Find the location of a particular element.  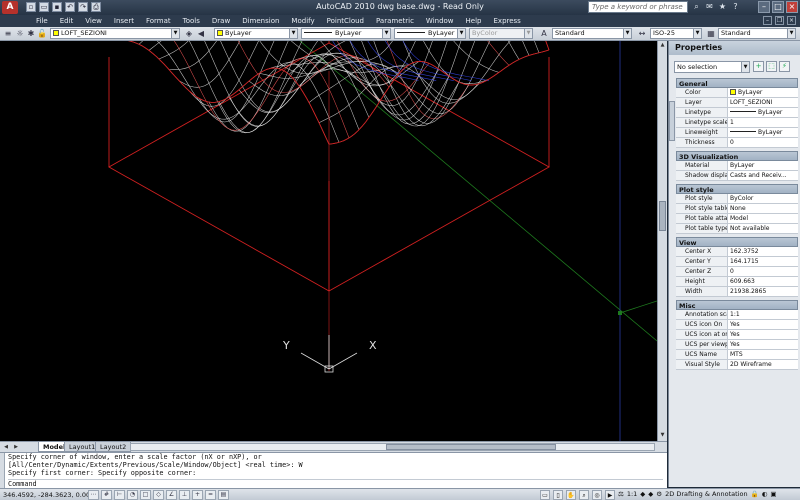

clean-screen-icon: ▣ is located at coordinates (773, 495).